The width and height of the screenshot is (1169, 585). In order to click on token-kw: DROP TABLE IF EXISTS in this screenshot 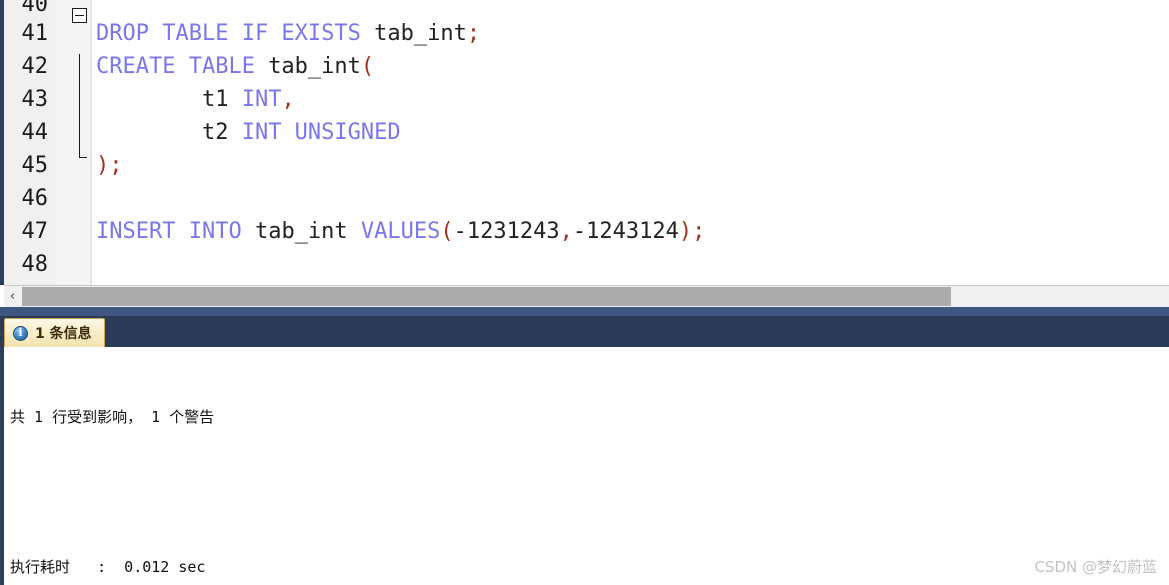, I will do `click(235, 33)`.